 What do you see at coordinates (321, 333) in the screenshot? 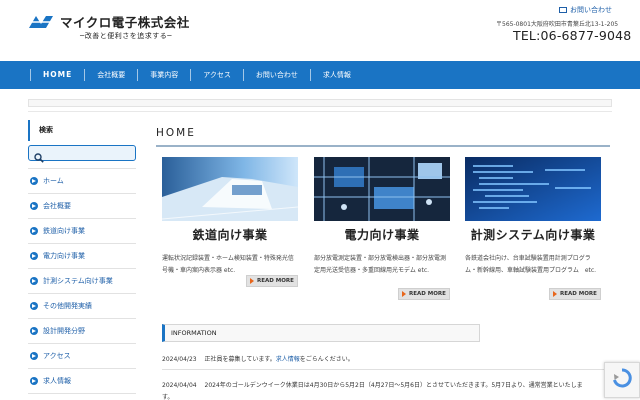
I see `information-heading: INFORMATION` at bounding box center [321, 333].